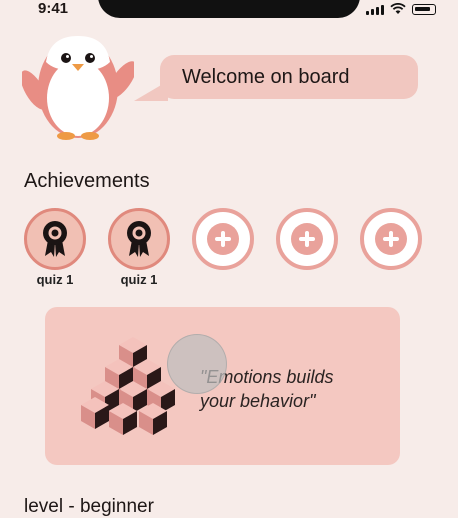 This screenshot has width=458, height=518. I want to click on welcome-message: Welcome on board, so click(266, 77).